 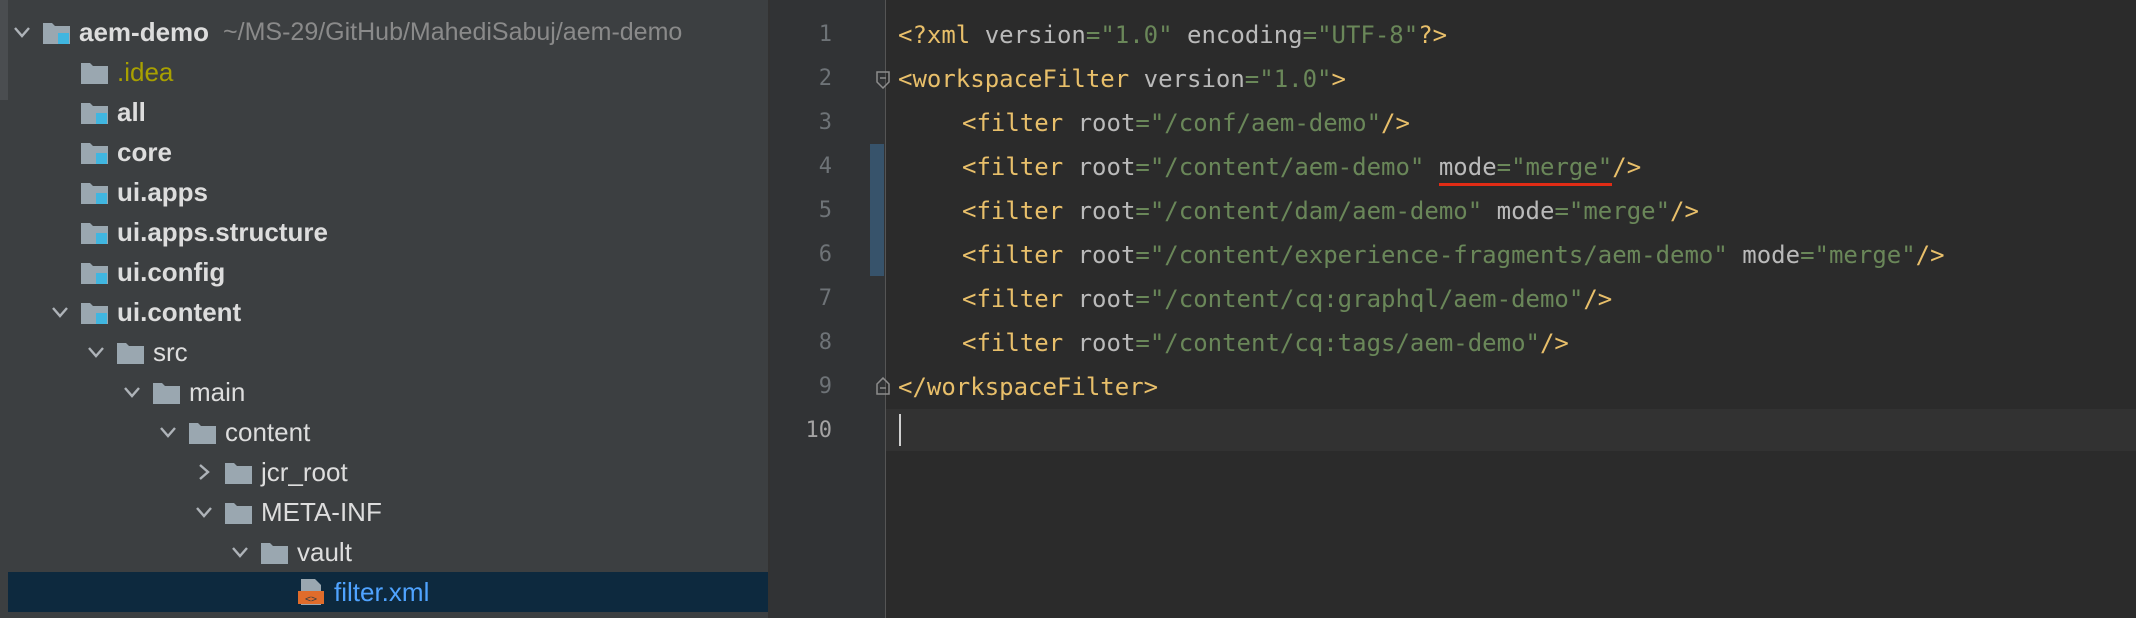 I want to click on tag-close: </workspaceFilter>, so click(x=1028, y=387).